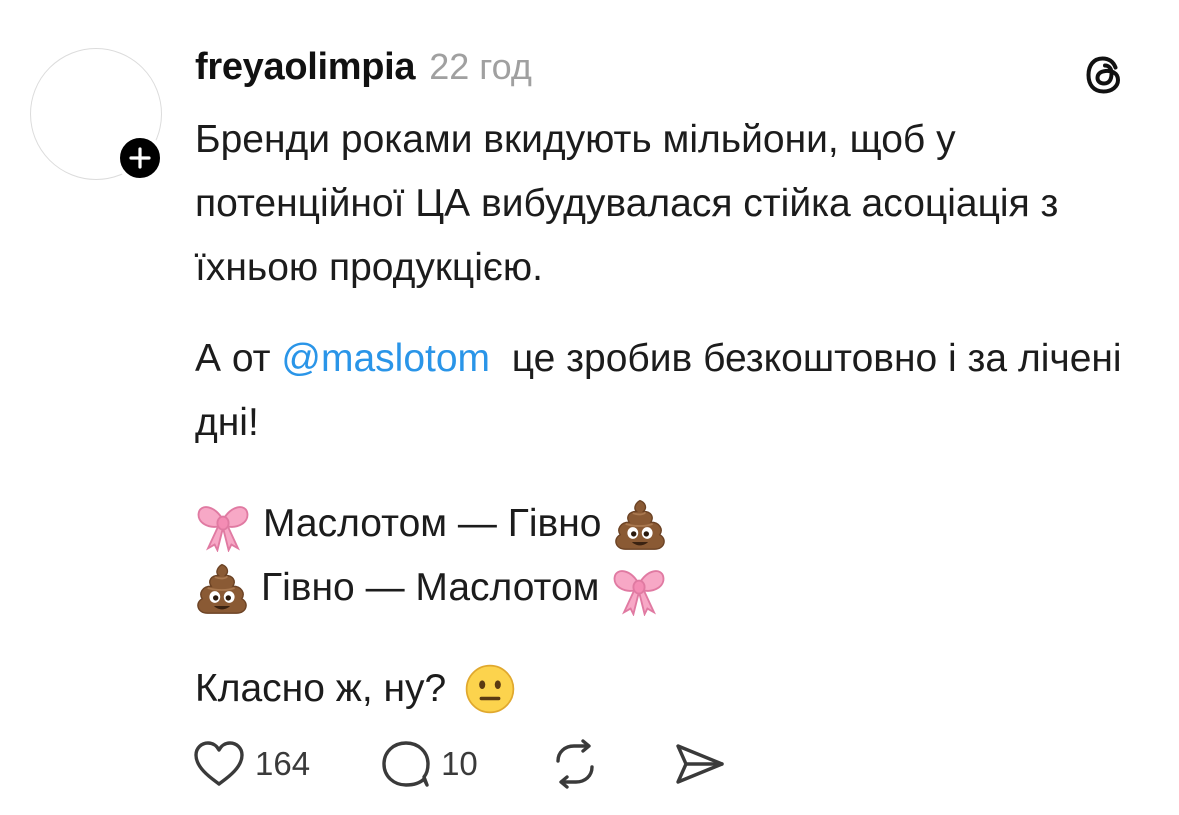  I want to click on neutral-face-icon, so click(490, 689).